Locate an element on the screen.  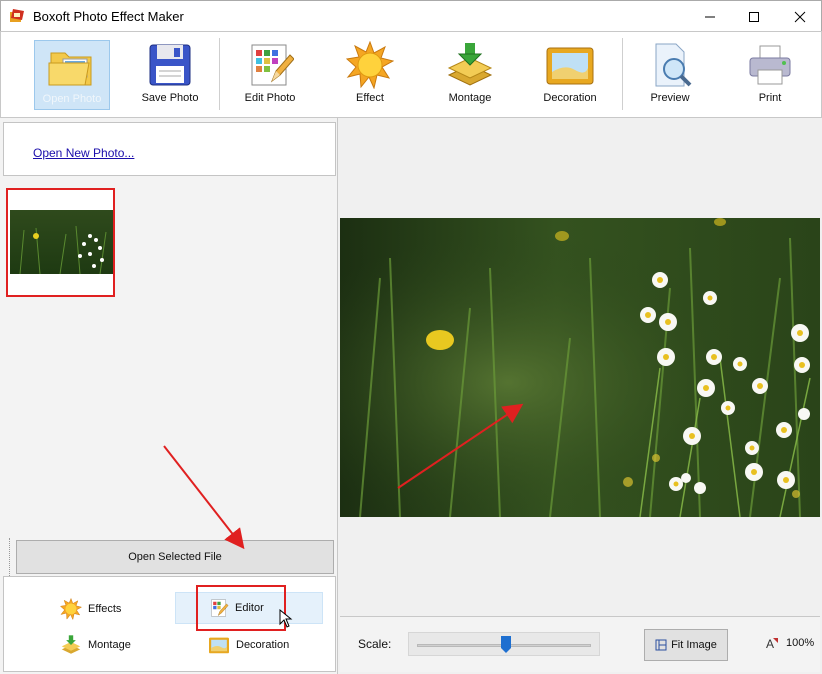
edit-grid-pencil-icon is located at coordinates (272, 65).